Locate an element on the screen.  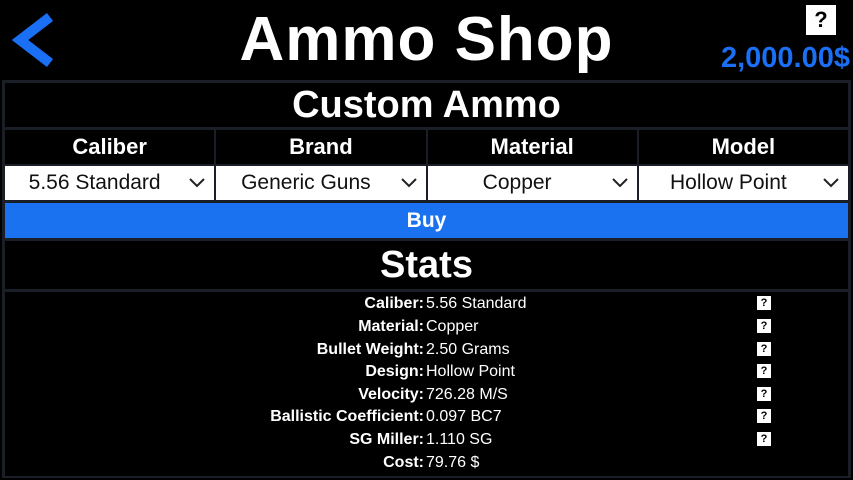
column-labels: Caliber Brand Material Model is located at coordinates (426, 147).